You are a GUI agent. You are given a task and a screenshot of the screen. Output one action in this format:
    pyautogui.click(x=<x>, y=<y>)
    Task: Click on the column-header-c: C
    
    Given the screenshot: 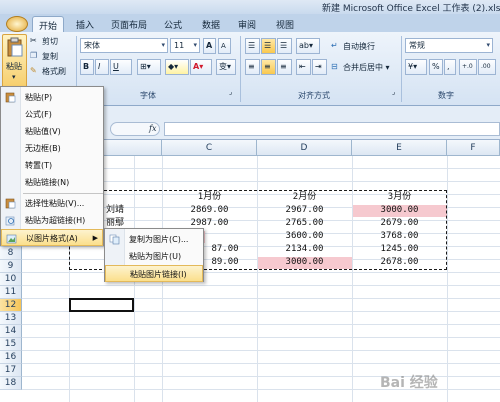 What is the action you would take?
    pyautogui.click(x=209, y=148)
    